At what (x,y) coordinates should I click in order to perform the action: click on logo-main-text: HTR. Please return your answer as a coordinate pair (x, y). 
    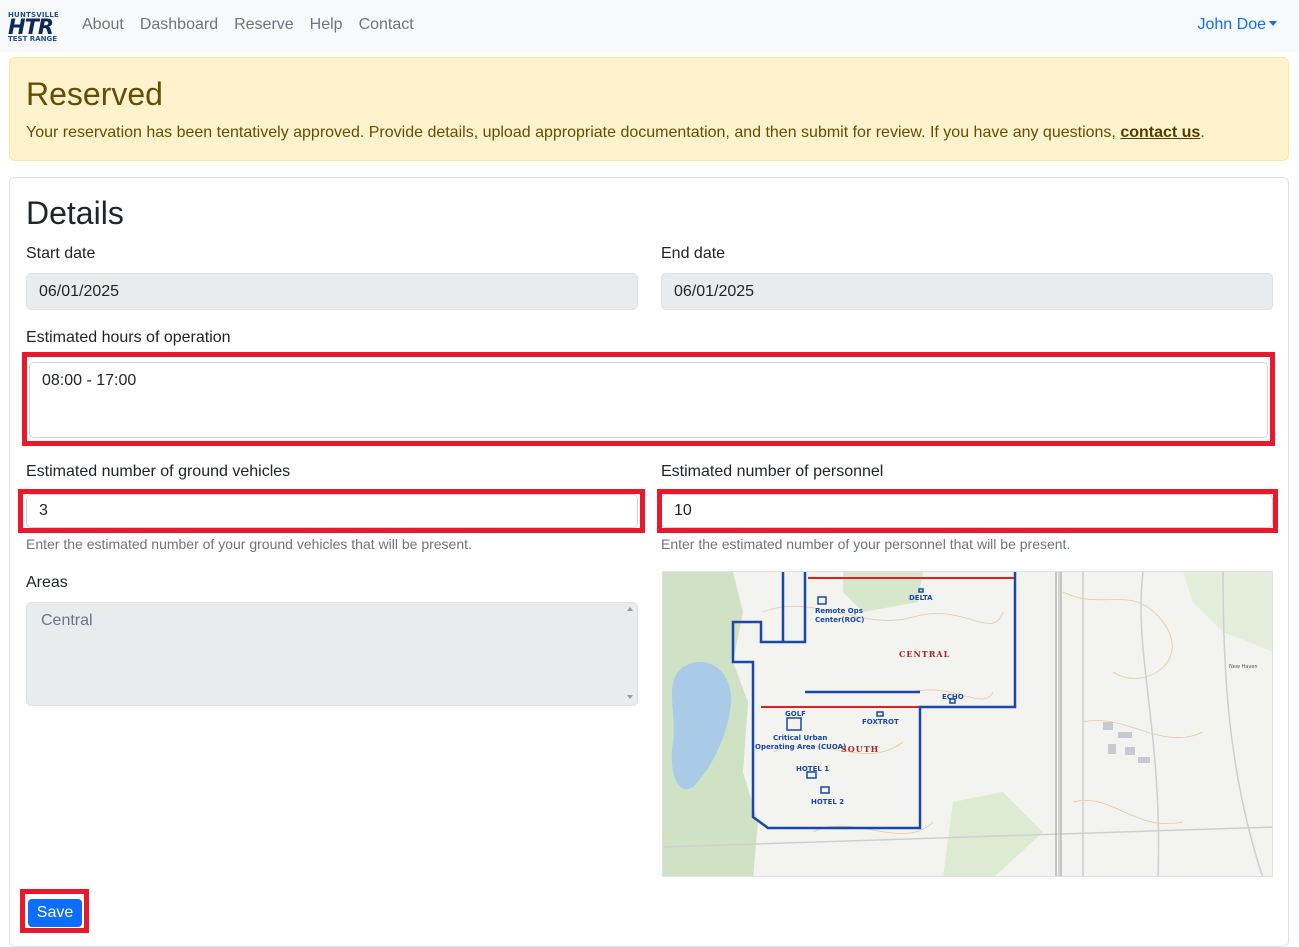
    Looking at the image, I should click on (31, 27).